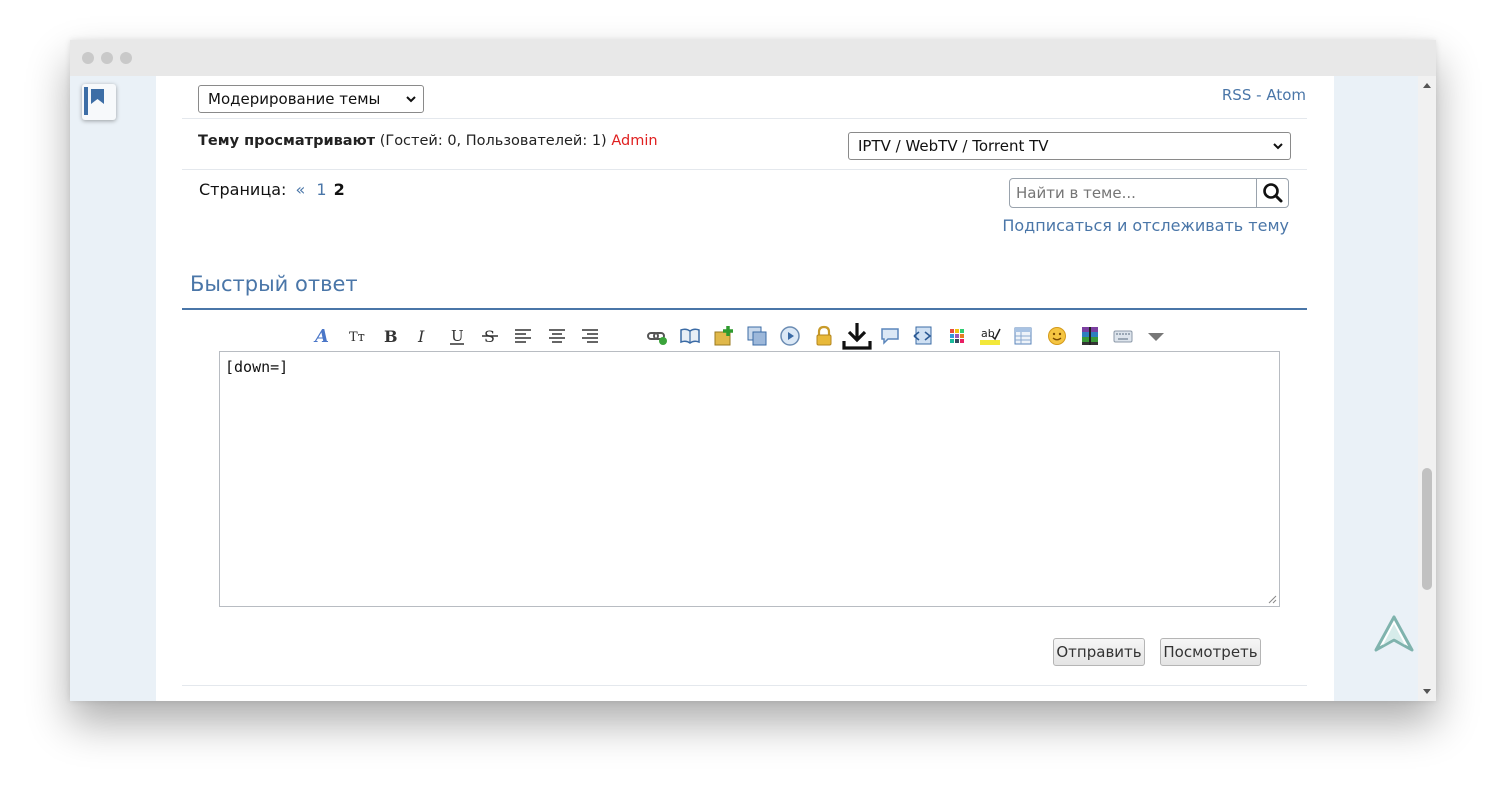 The width and height of the screenshot is (1506, 801). I want to click on link-icon, so click(657, 336).